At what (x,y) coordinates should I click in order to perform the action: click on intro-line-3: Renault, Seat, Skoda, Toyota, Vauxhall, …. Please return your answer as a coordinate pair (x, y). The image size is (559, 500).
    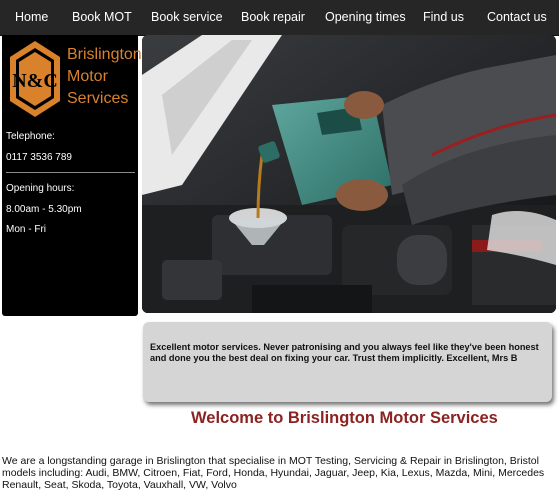
    Looking at the image, I should click on (119, 485).